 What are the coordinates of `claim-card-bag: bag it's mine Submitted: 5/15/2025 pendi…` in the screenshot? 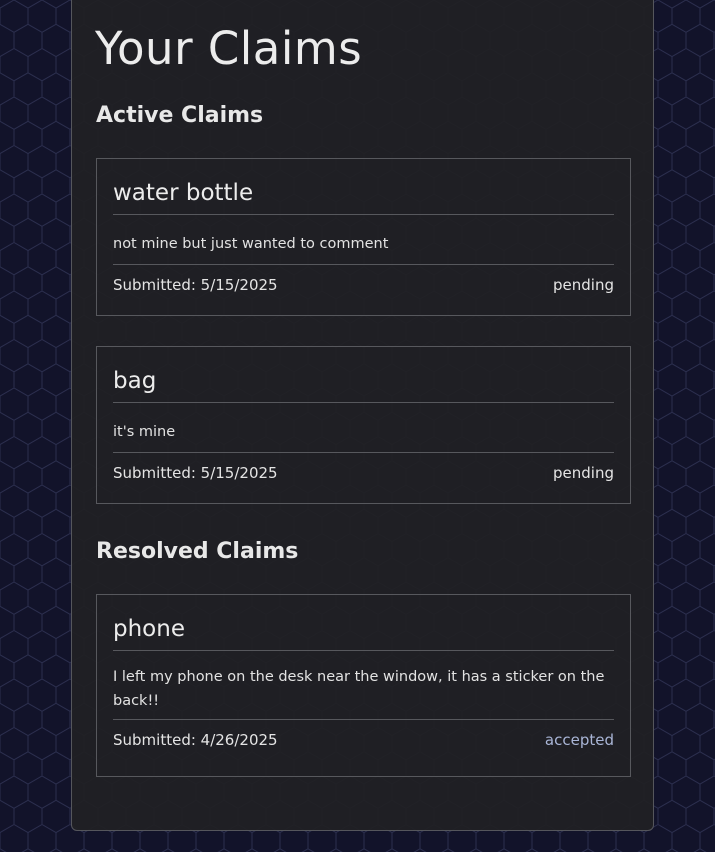 It's located at (363, 425).